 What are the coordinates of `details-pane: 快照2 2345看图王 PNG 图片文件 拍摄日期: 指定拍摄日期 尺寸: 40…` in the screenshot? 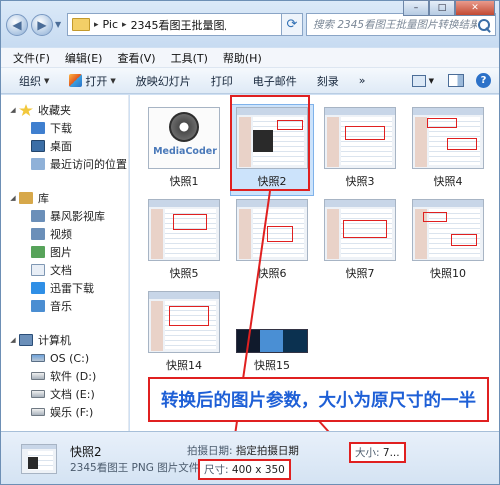 It's located at (250, 457).